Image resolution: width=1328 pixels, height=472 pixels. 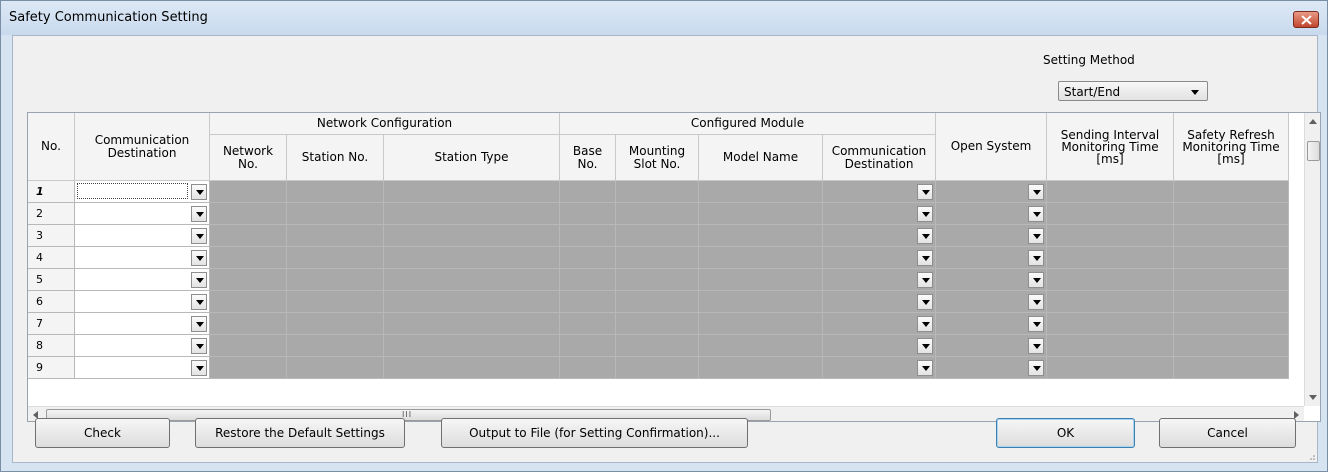 I want to click on restore-default-settings-button: Restore the Default Settings, so click(x=300, y=433).